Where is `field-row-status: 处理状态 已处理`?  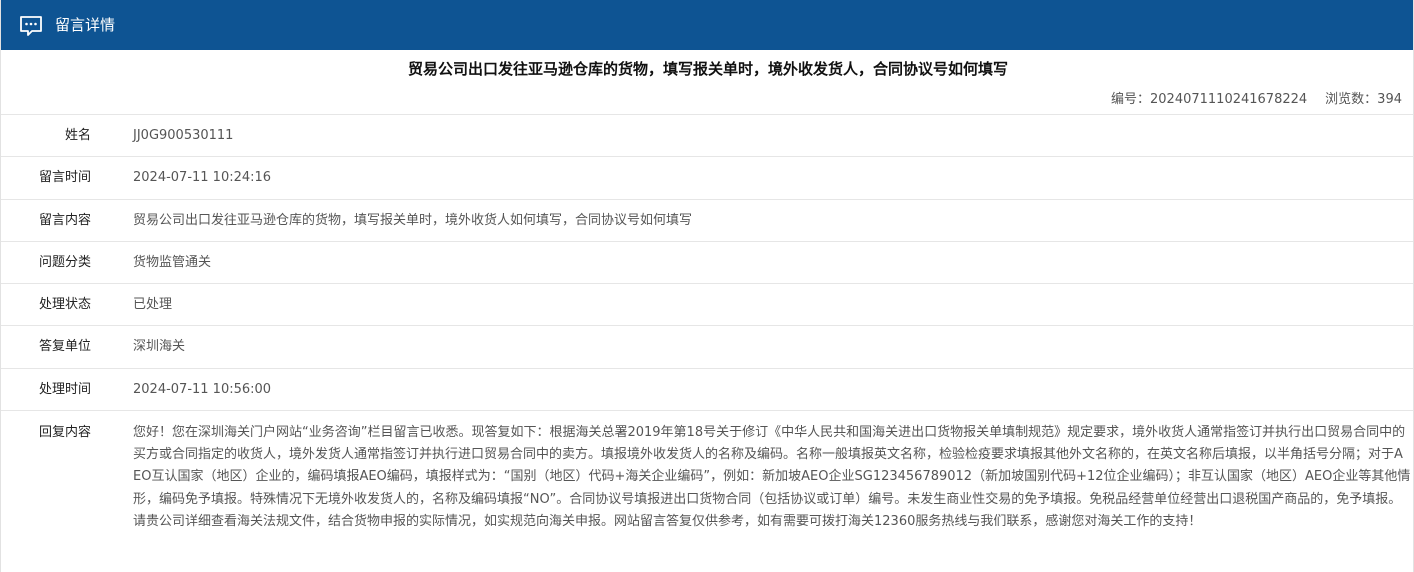 field-row-status: 处理状态 已处理 is located at coordinates (707, 305).